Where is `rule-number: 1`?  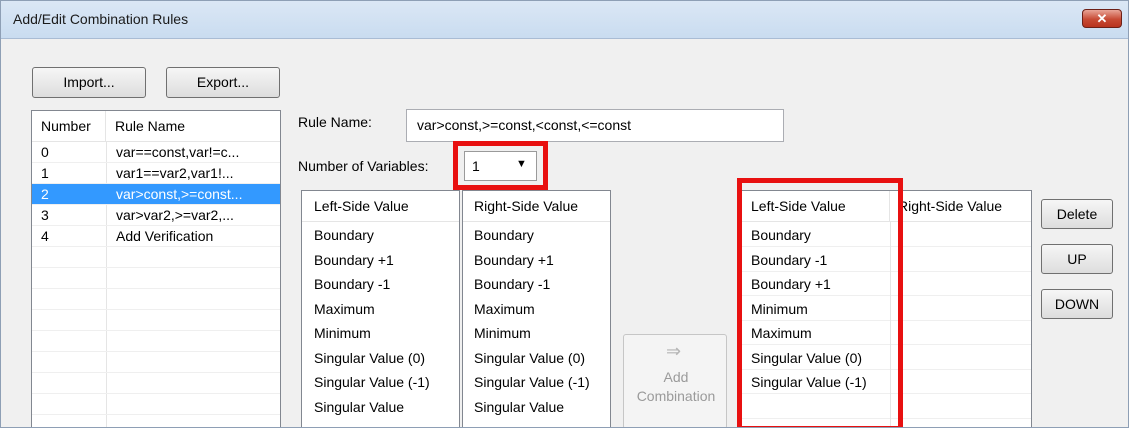
rule-number: 1 is located at coordinates (45, 173).